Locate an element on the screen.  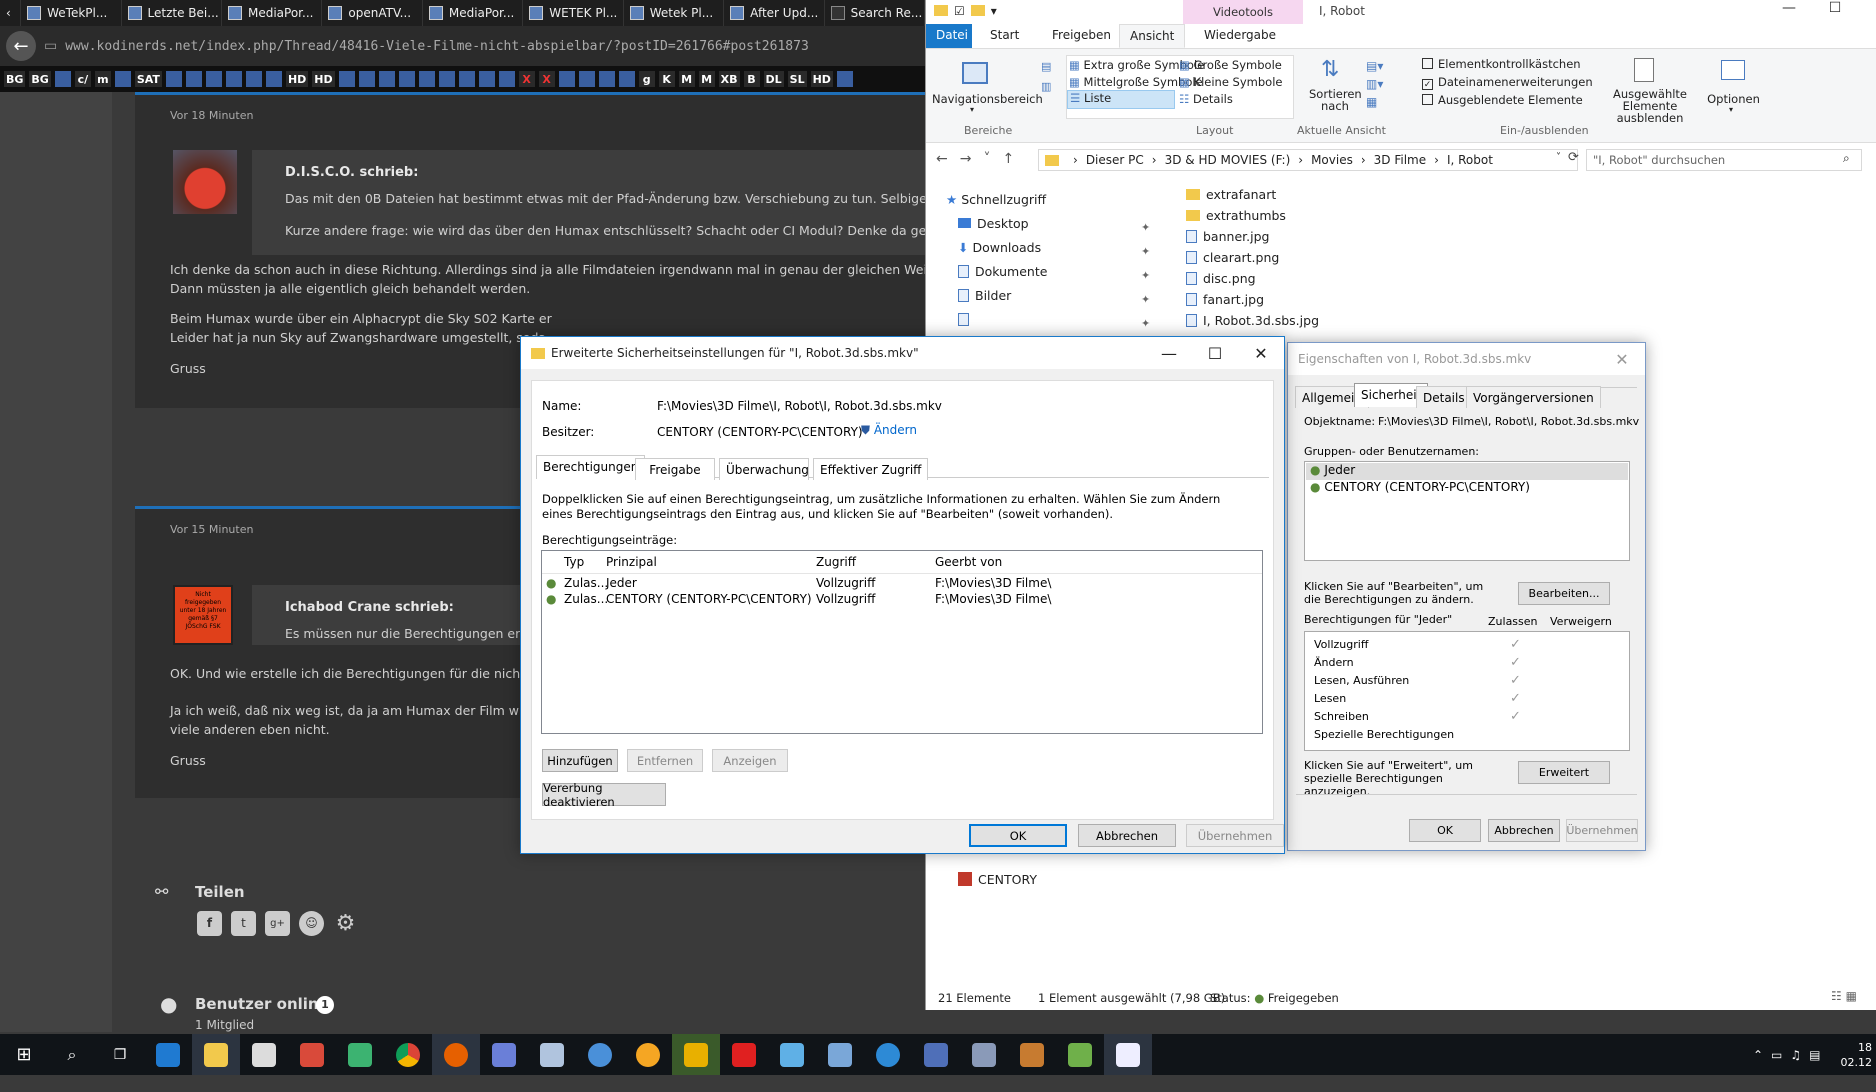
firefox-icon is located at coordinates (456, 1054).